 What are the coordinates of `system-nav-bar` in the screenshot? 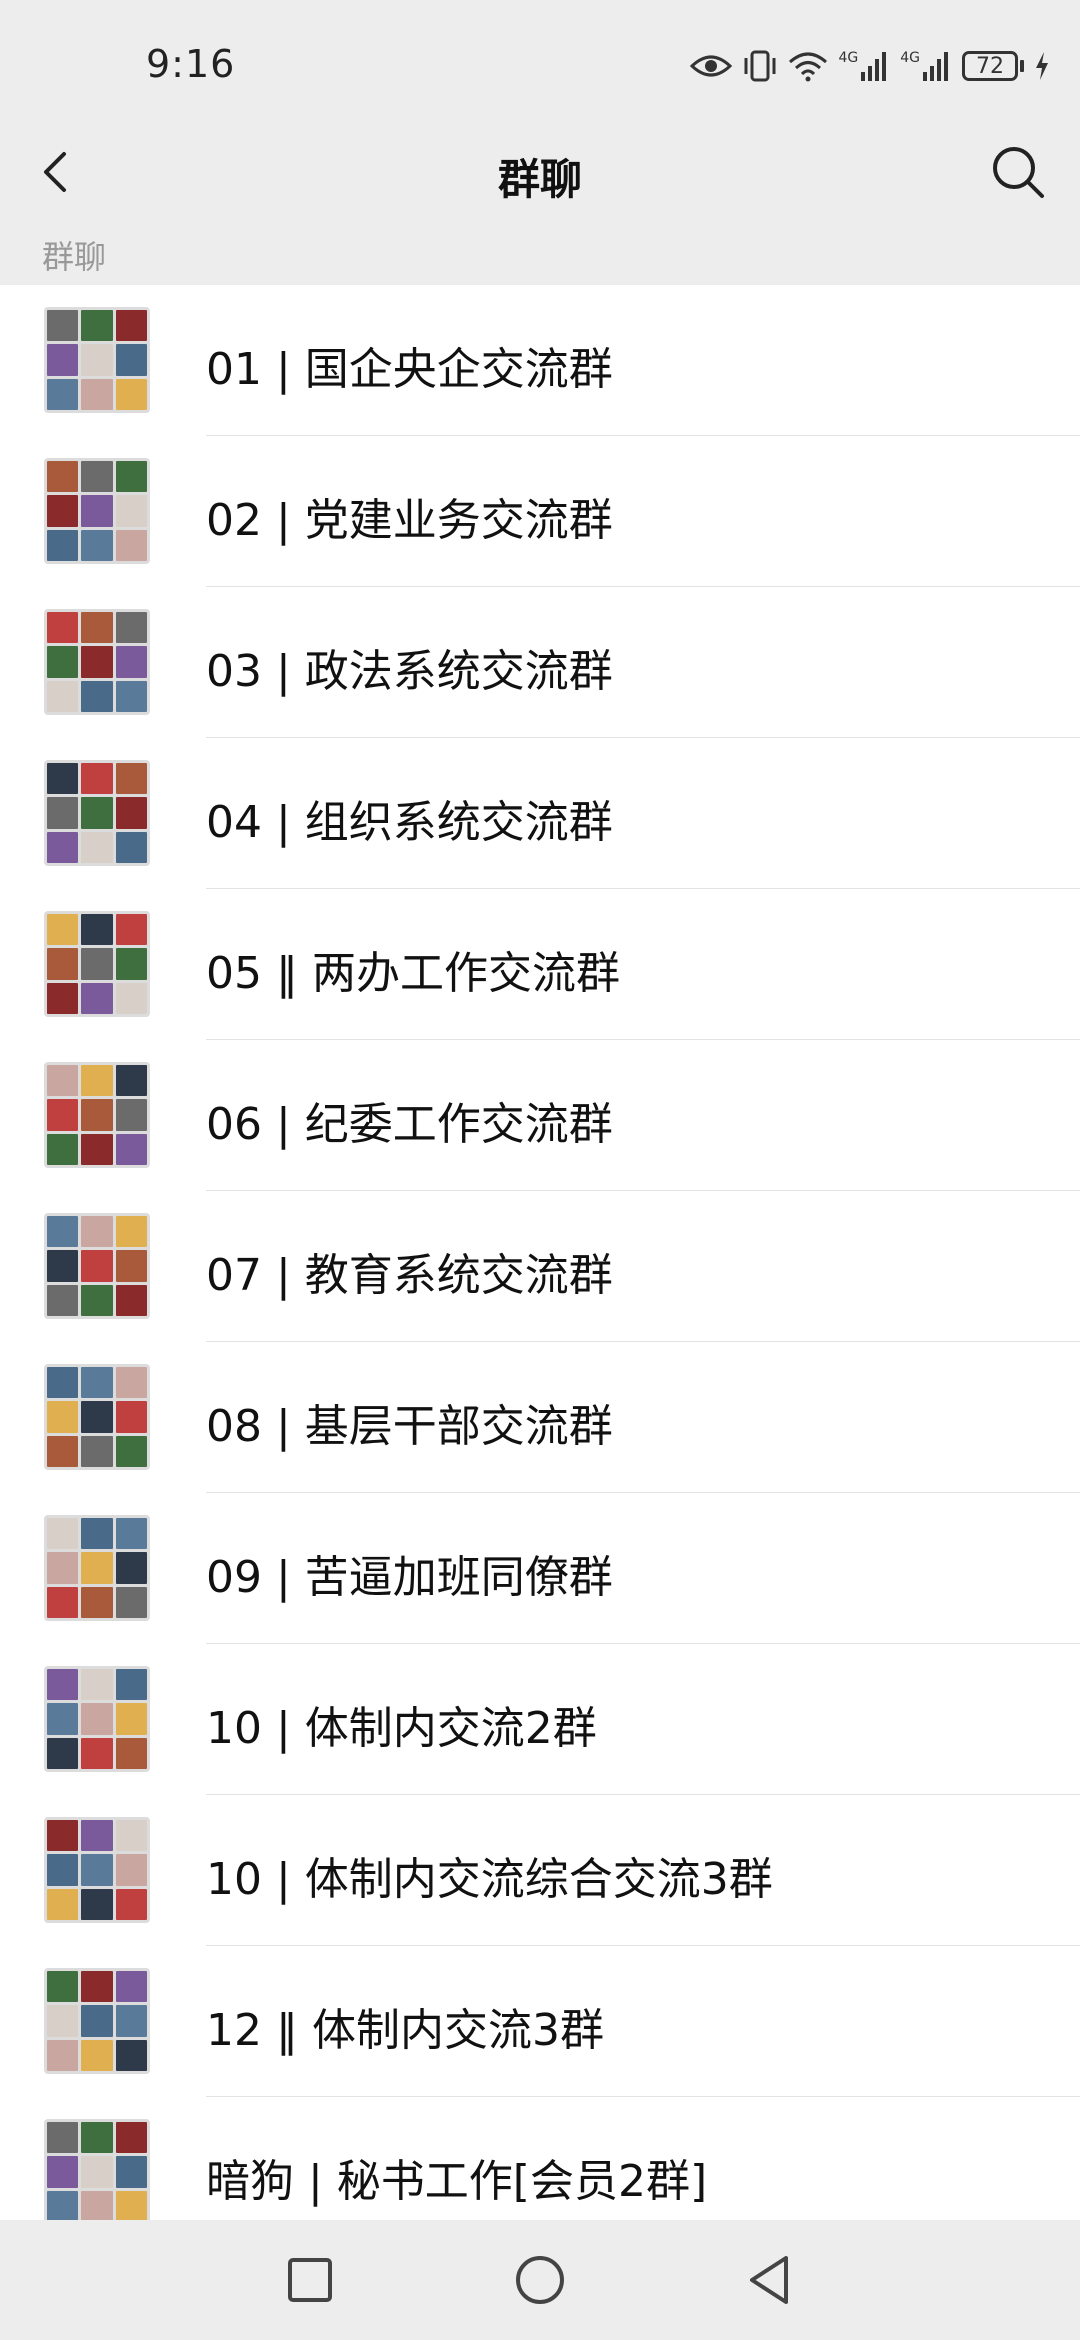 It's located at (540, 2280).